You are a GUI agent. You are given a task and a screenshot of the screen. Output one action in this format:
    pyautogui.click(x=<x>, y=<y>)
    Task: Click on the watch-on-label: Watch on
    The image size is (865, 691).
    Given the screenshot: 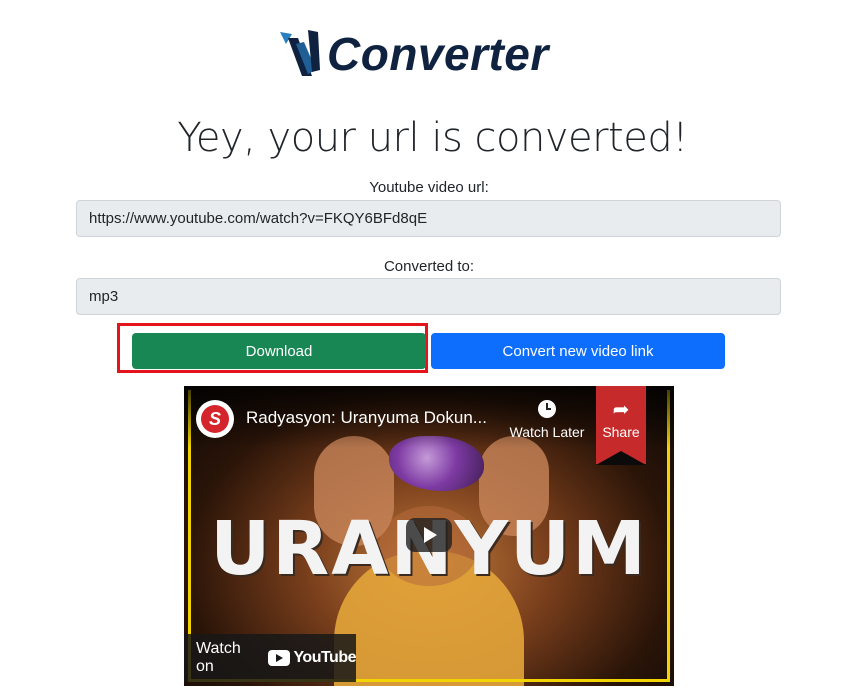 What is the action you would take?
    pyautogui.click(x=218, y=657)
    